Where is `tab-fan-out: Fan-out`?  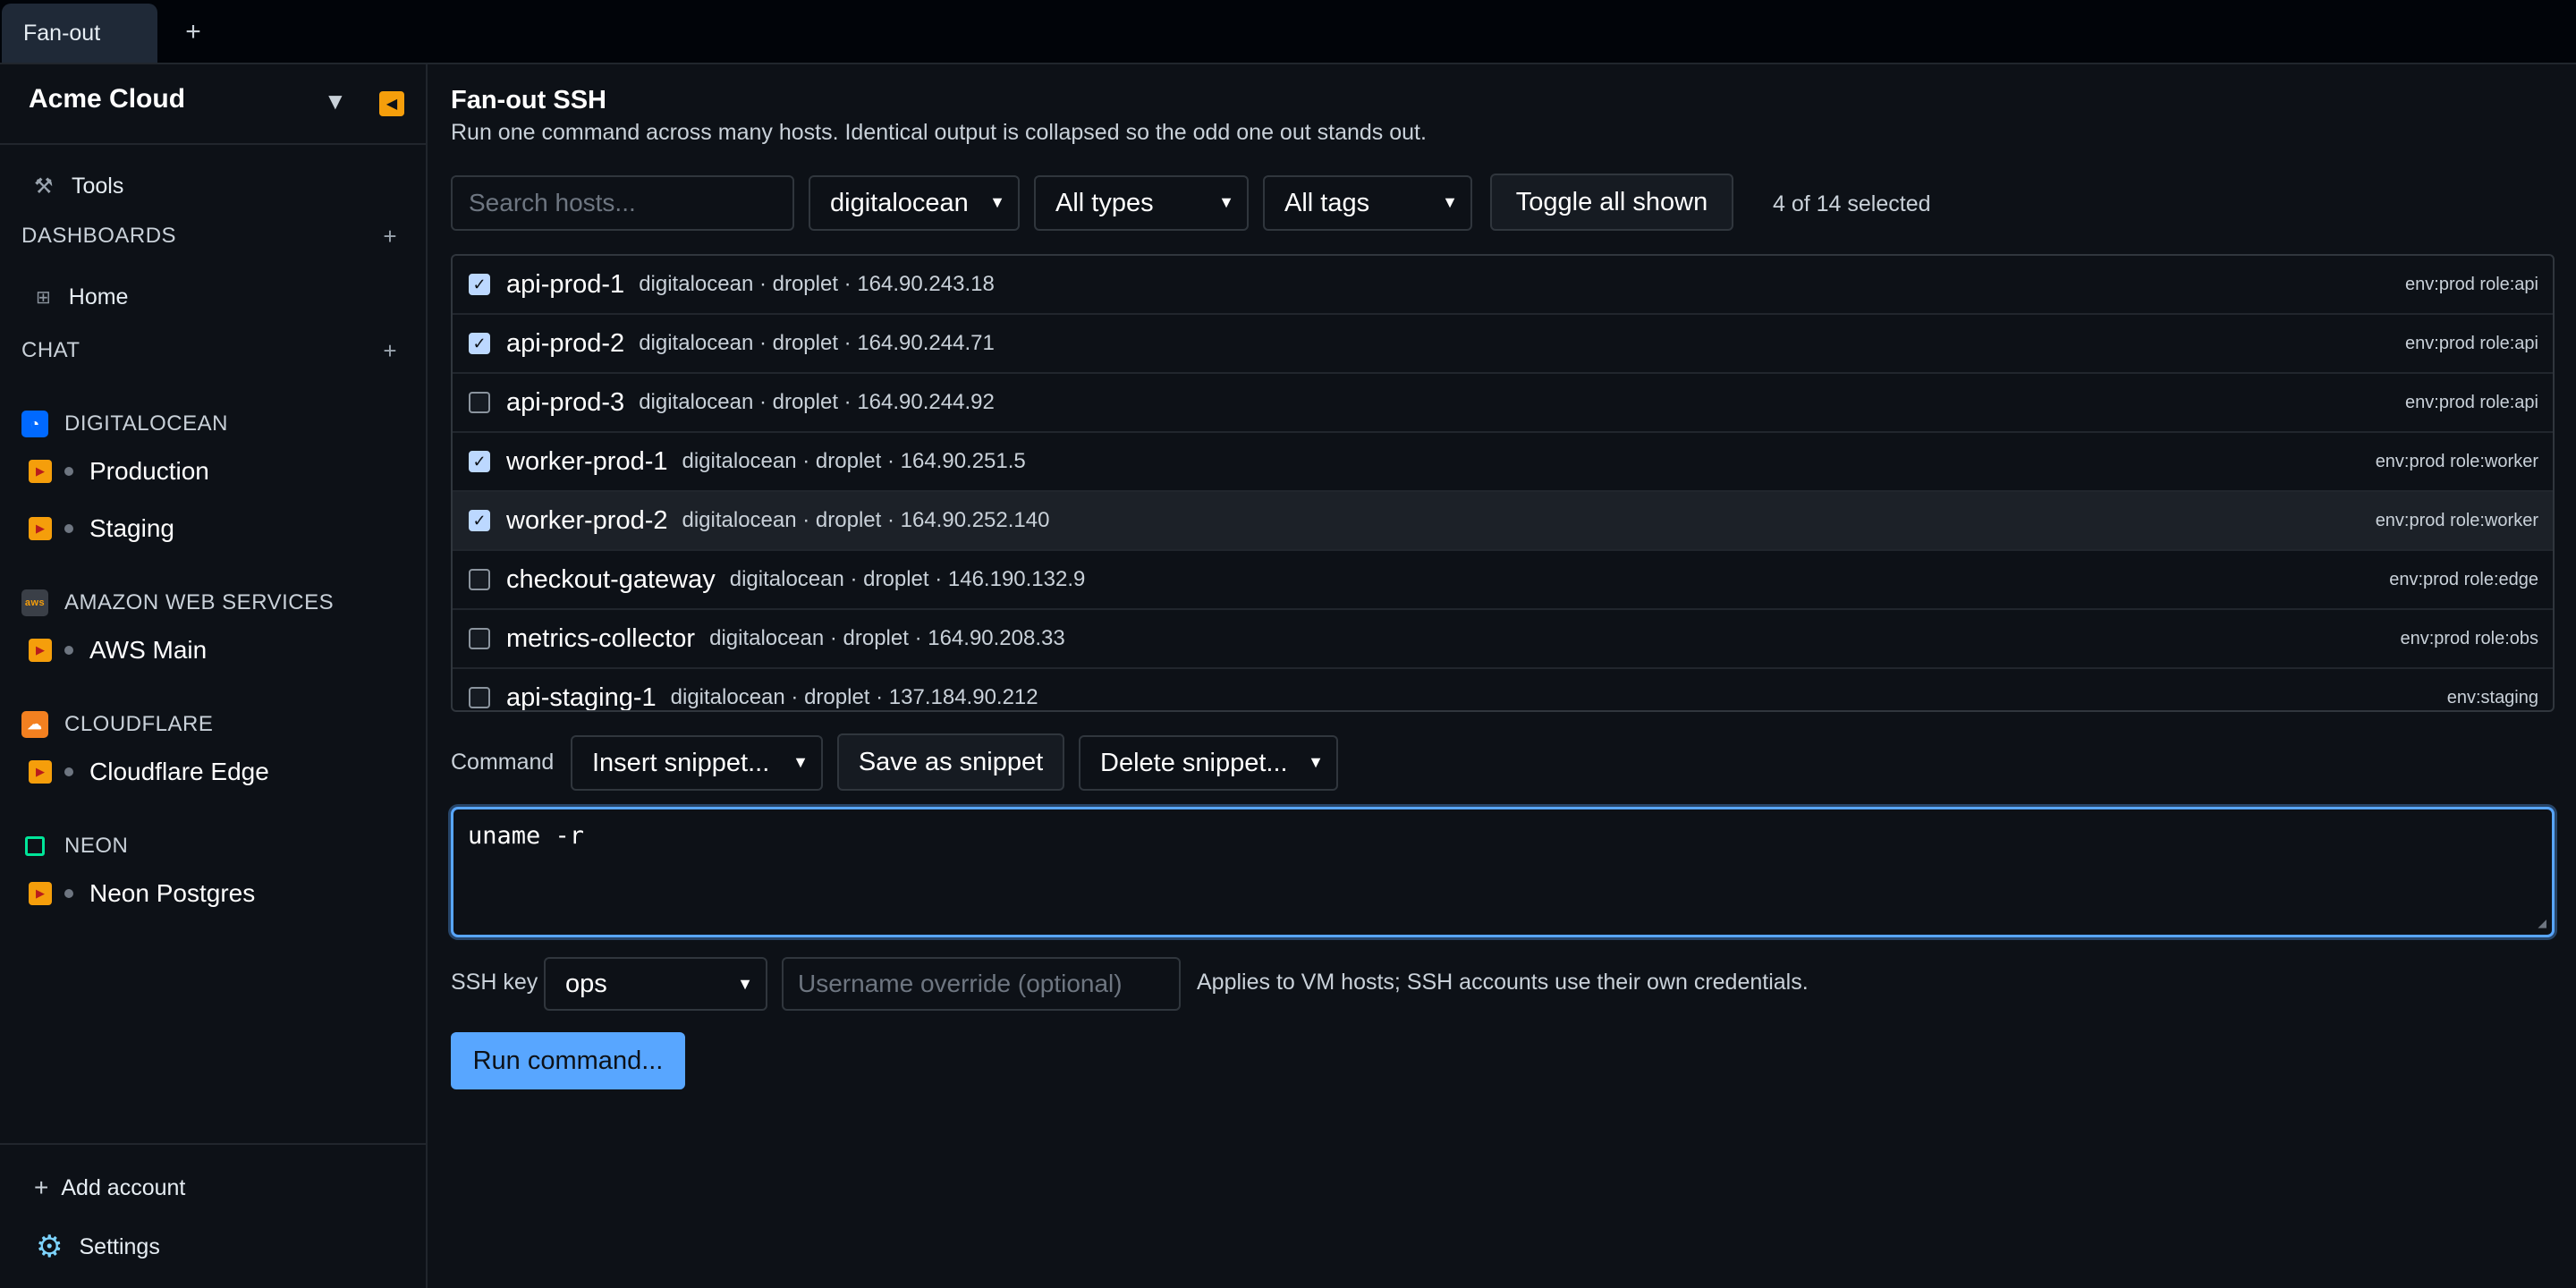
tab-fan-out: Fan-out is located at coordinates (79, 33).